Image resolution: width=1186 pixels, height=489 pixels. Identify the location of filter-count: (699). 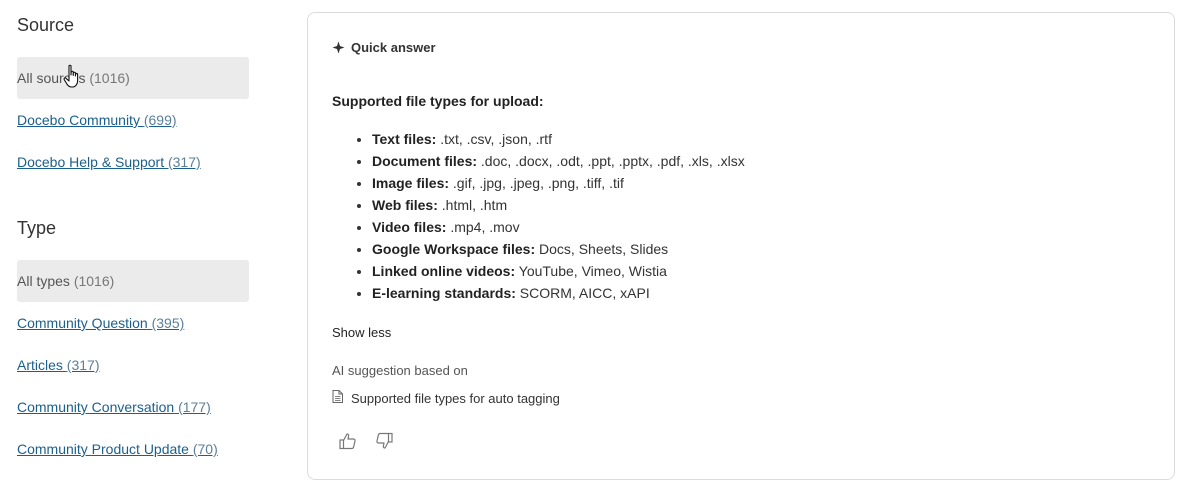
(160, 120).